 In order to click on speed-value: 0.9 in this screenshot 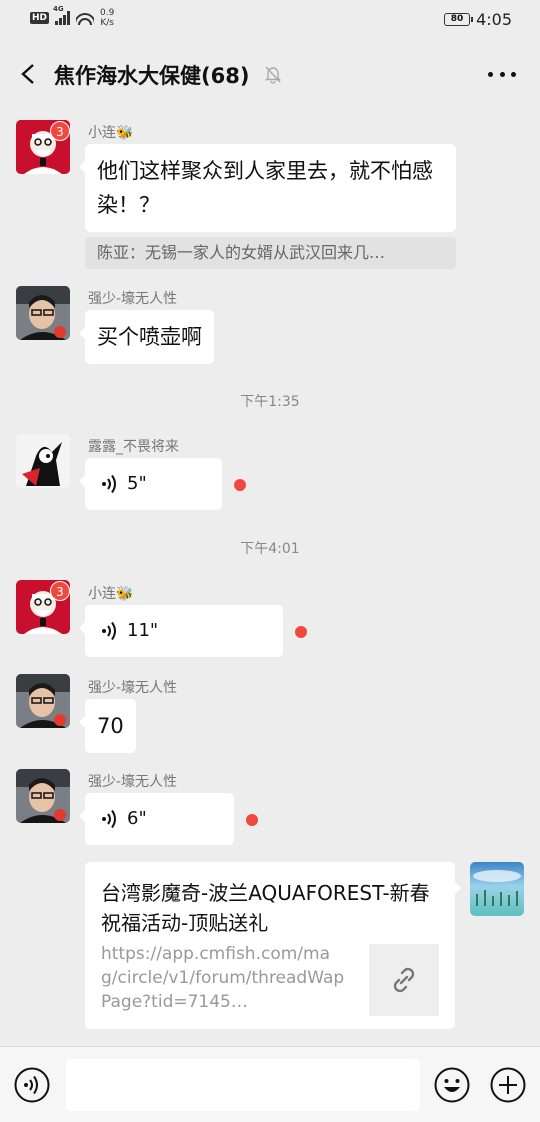, I will do `click(107, 13)`.